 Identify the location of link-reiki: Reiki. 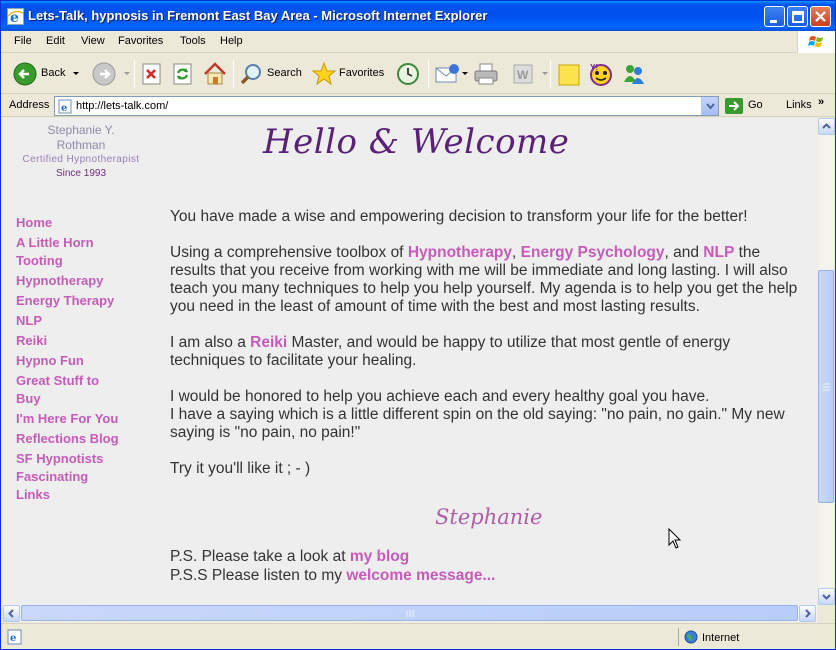
(268, 342).